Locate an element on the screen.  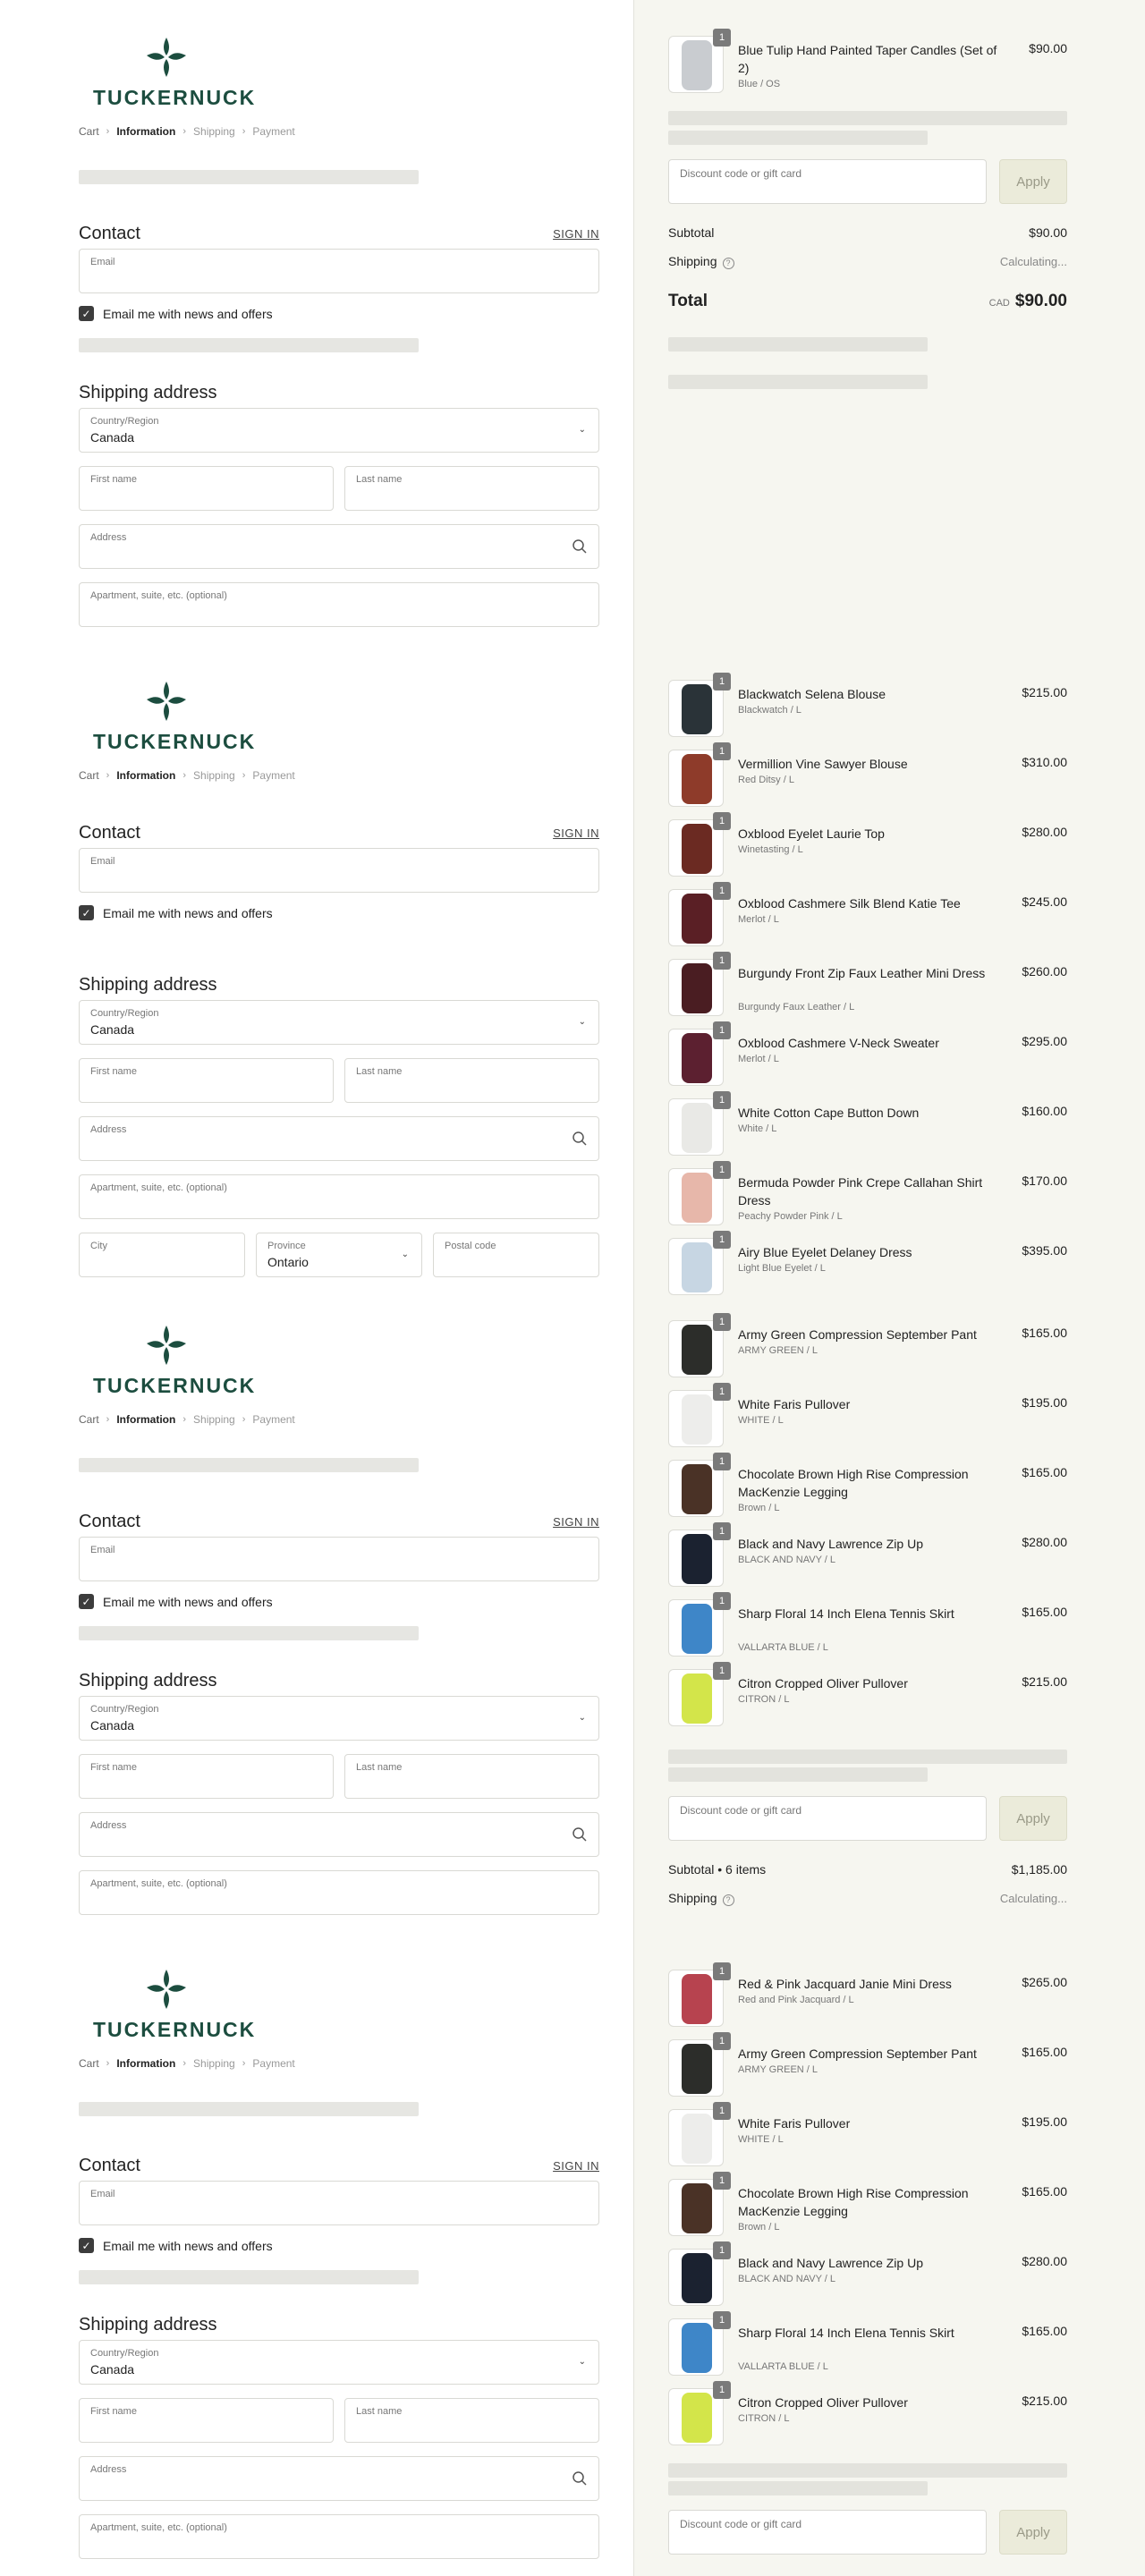
province-select: Province Ontario ⌄ is located at coordinates (339, 1255).